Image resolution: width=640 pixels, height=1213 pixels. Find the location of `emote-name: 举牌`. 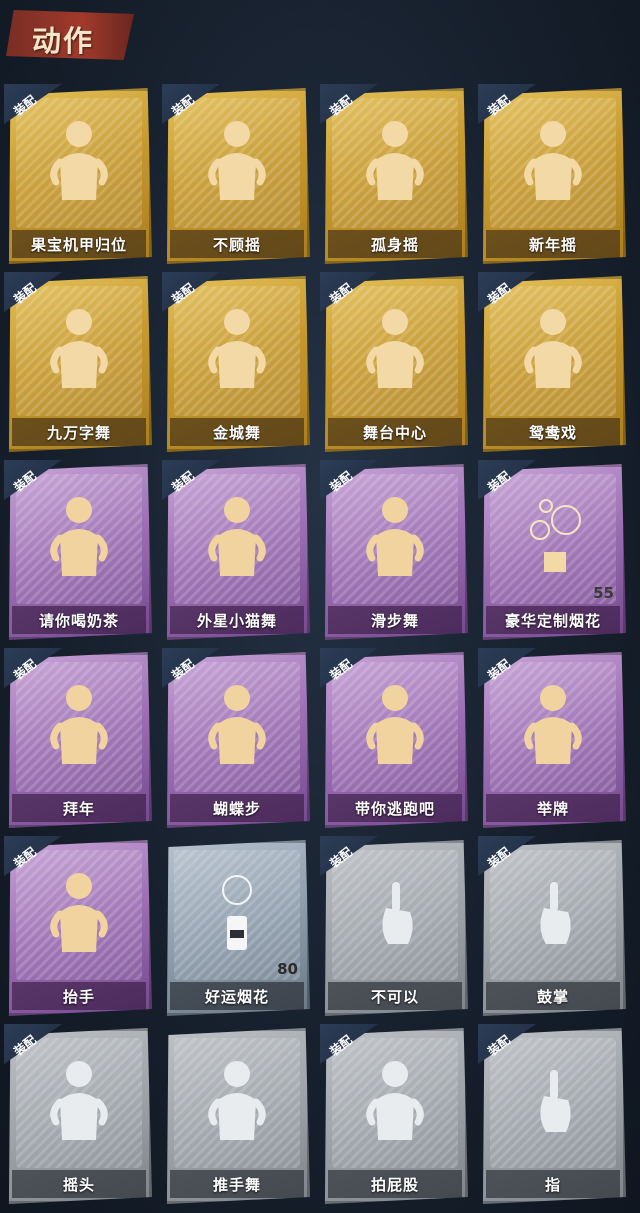

emote-name: 举牌 is located at coordinates (552, 808).